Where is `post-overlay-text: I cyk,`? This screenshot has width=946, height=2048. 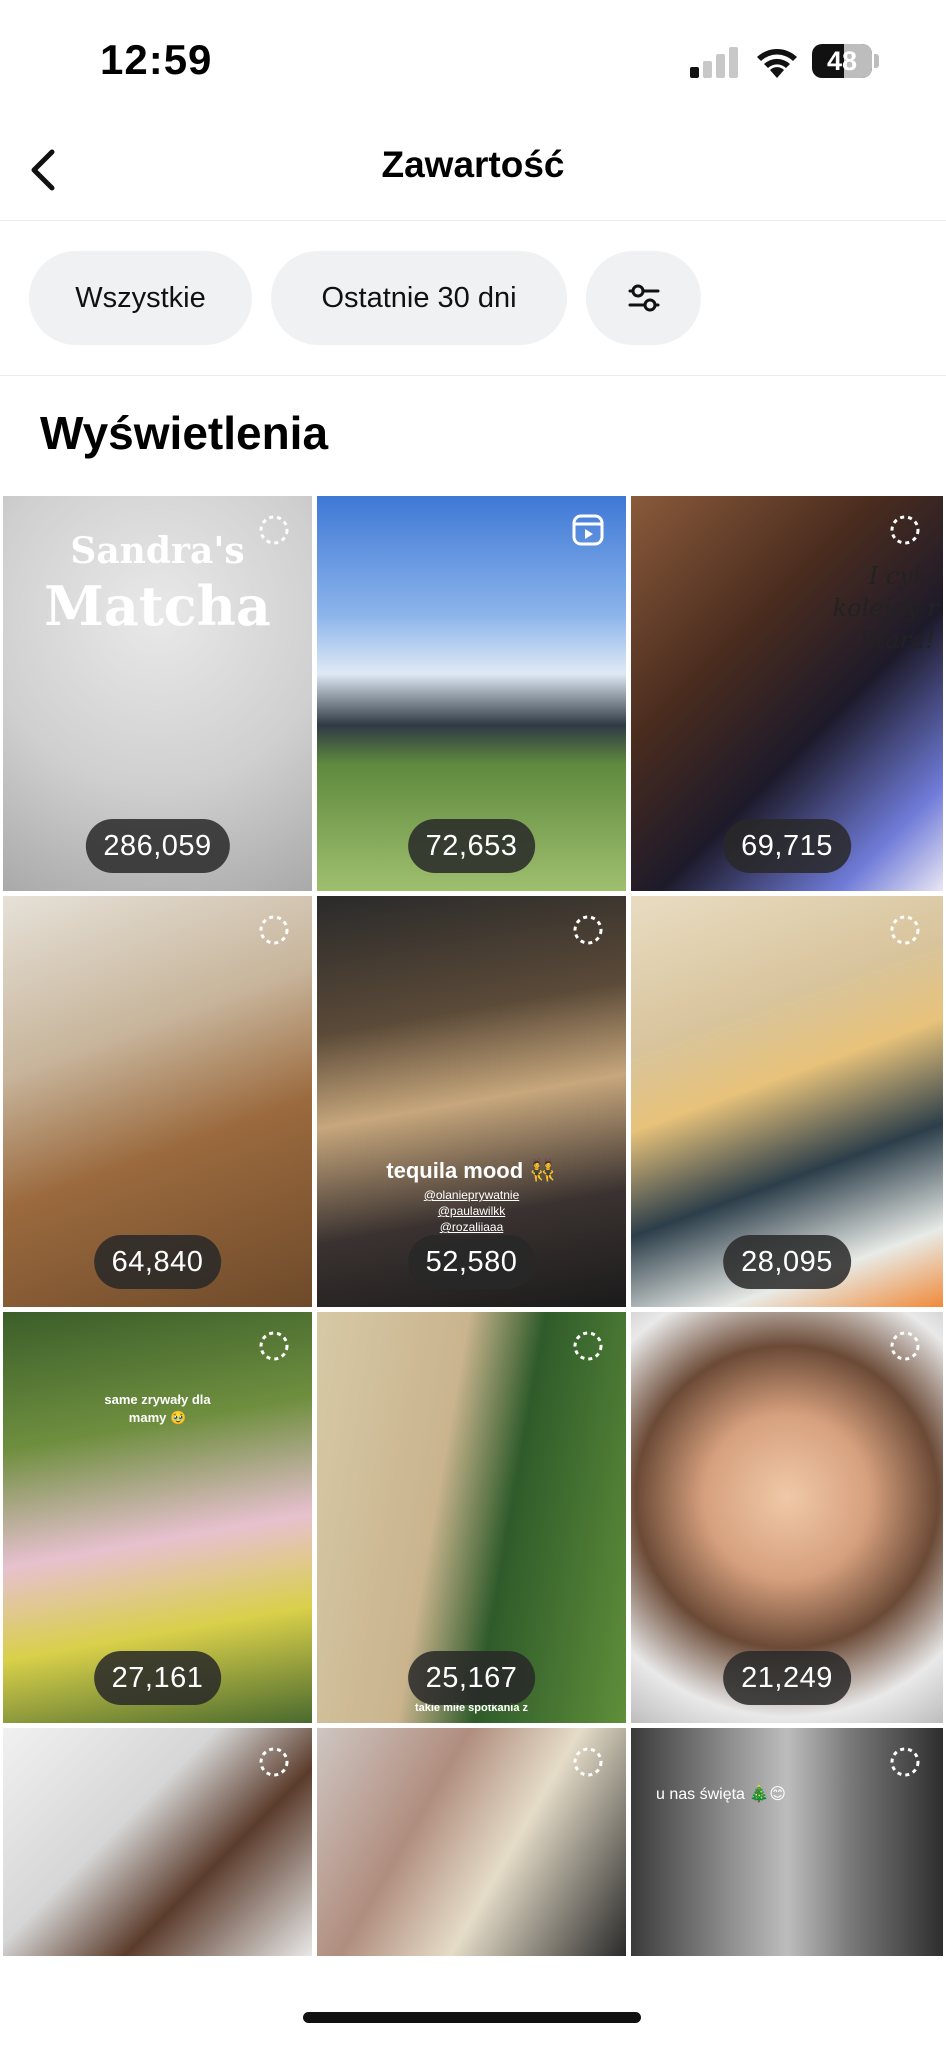 post-overlay-text: I cyk, is located at coordinates (901, 576).